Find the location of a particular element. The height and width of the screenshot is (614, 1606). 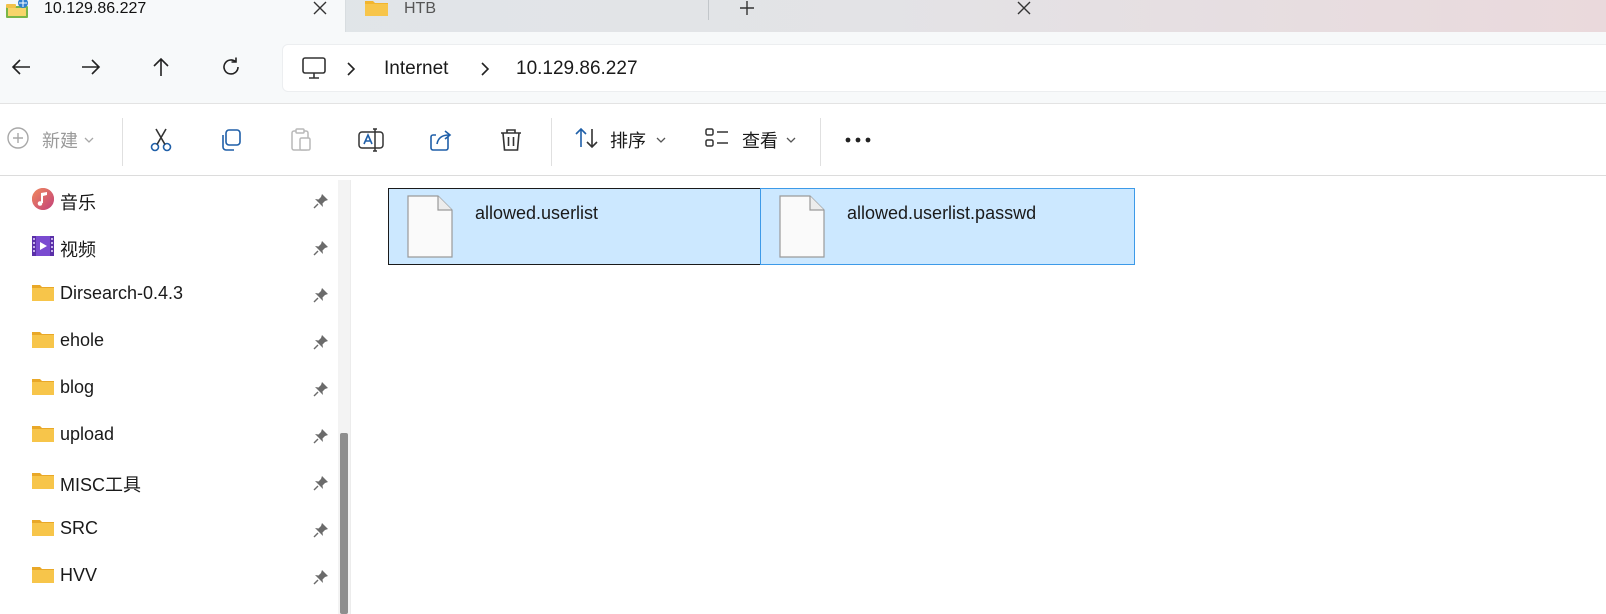

breadcrumb-internet: Internet is located at coordinates (416, 69).